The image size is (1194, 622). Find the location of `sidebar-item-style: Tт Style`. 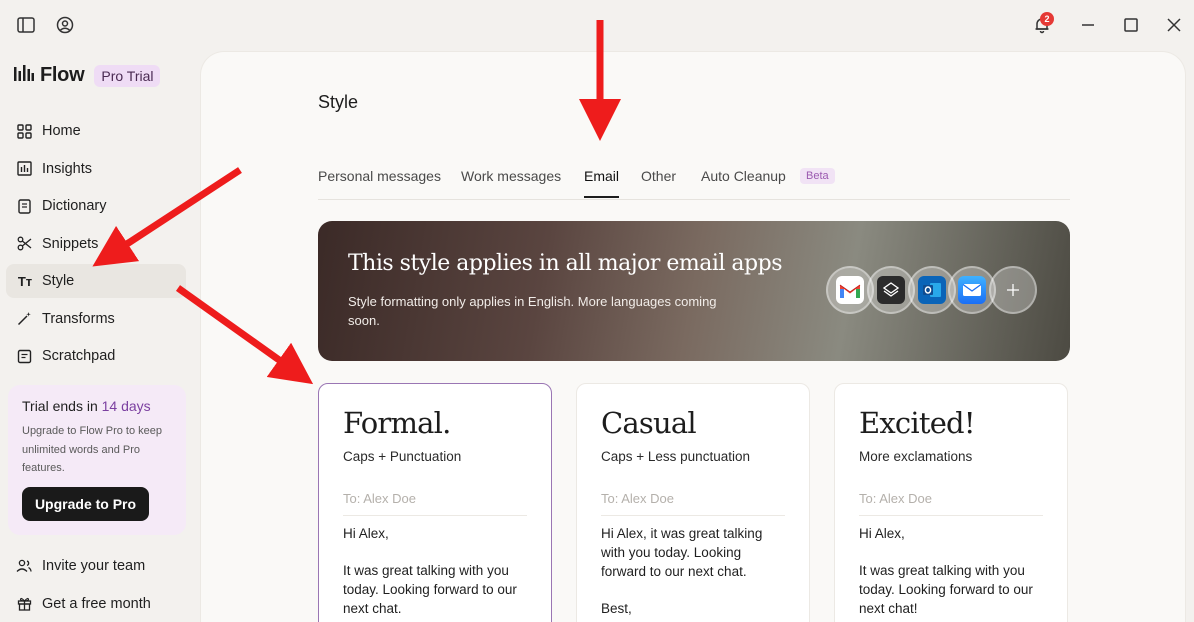

sidebar-item-style: Tт Style is located at coordinates (96, 281).